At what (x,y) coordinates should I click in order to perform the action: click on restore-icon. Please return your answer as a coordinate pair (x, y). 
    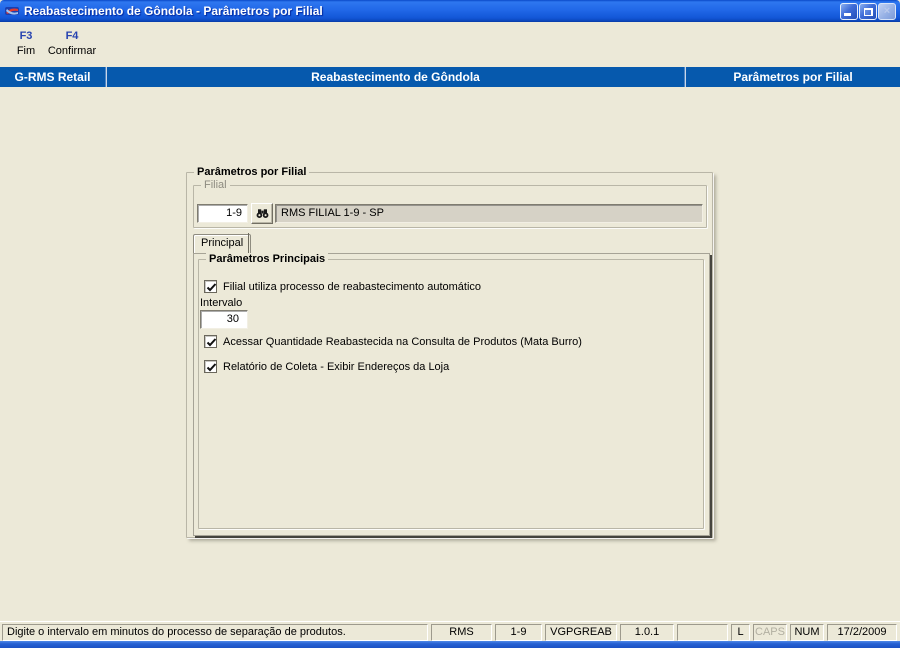
    Looking at the image, I should click on (868, 12).